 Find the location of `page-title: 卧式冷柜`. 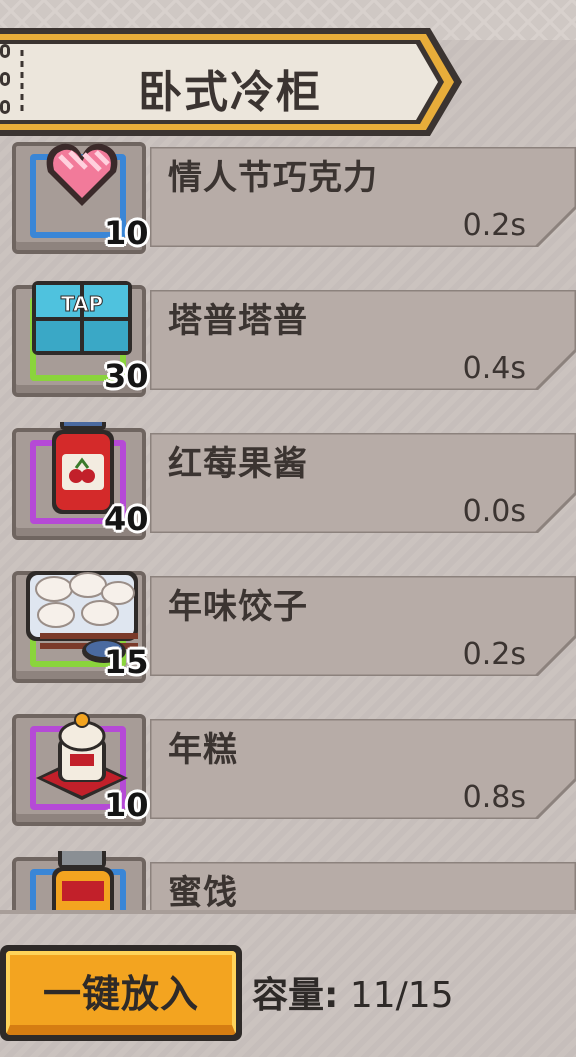

page-title: 卧式冷柜 is located at coordinates (230, 92).